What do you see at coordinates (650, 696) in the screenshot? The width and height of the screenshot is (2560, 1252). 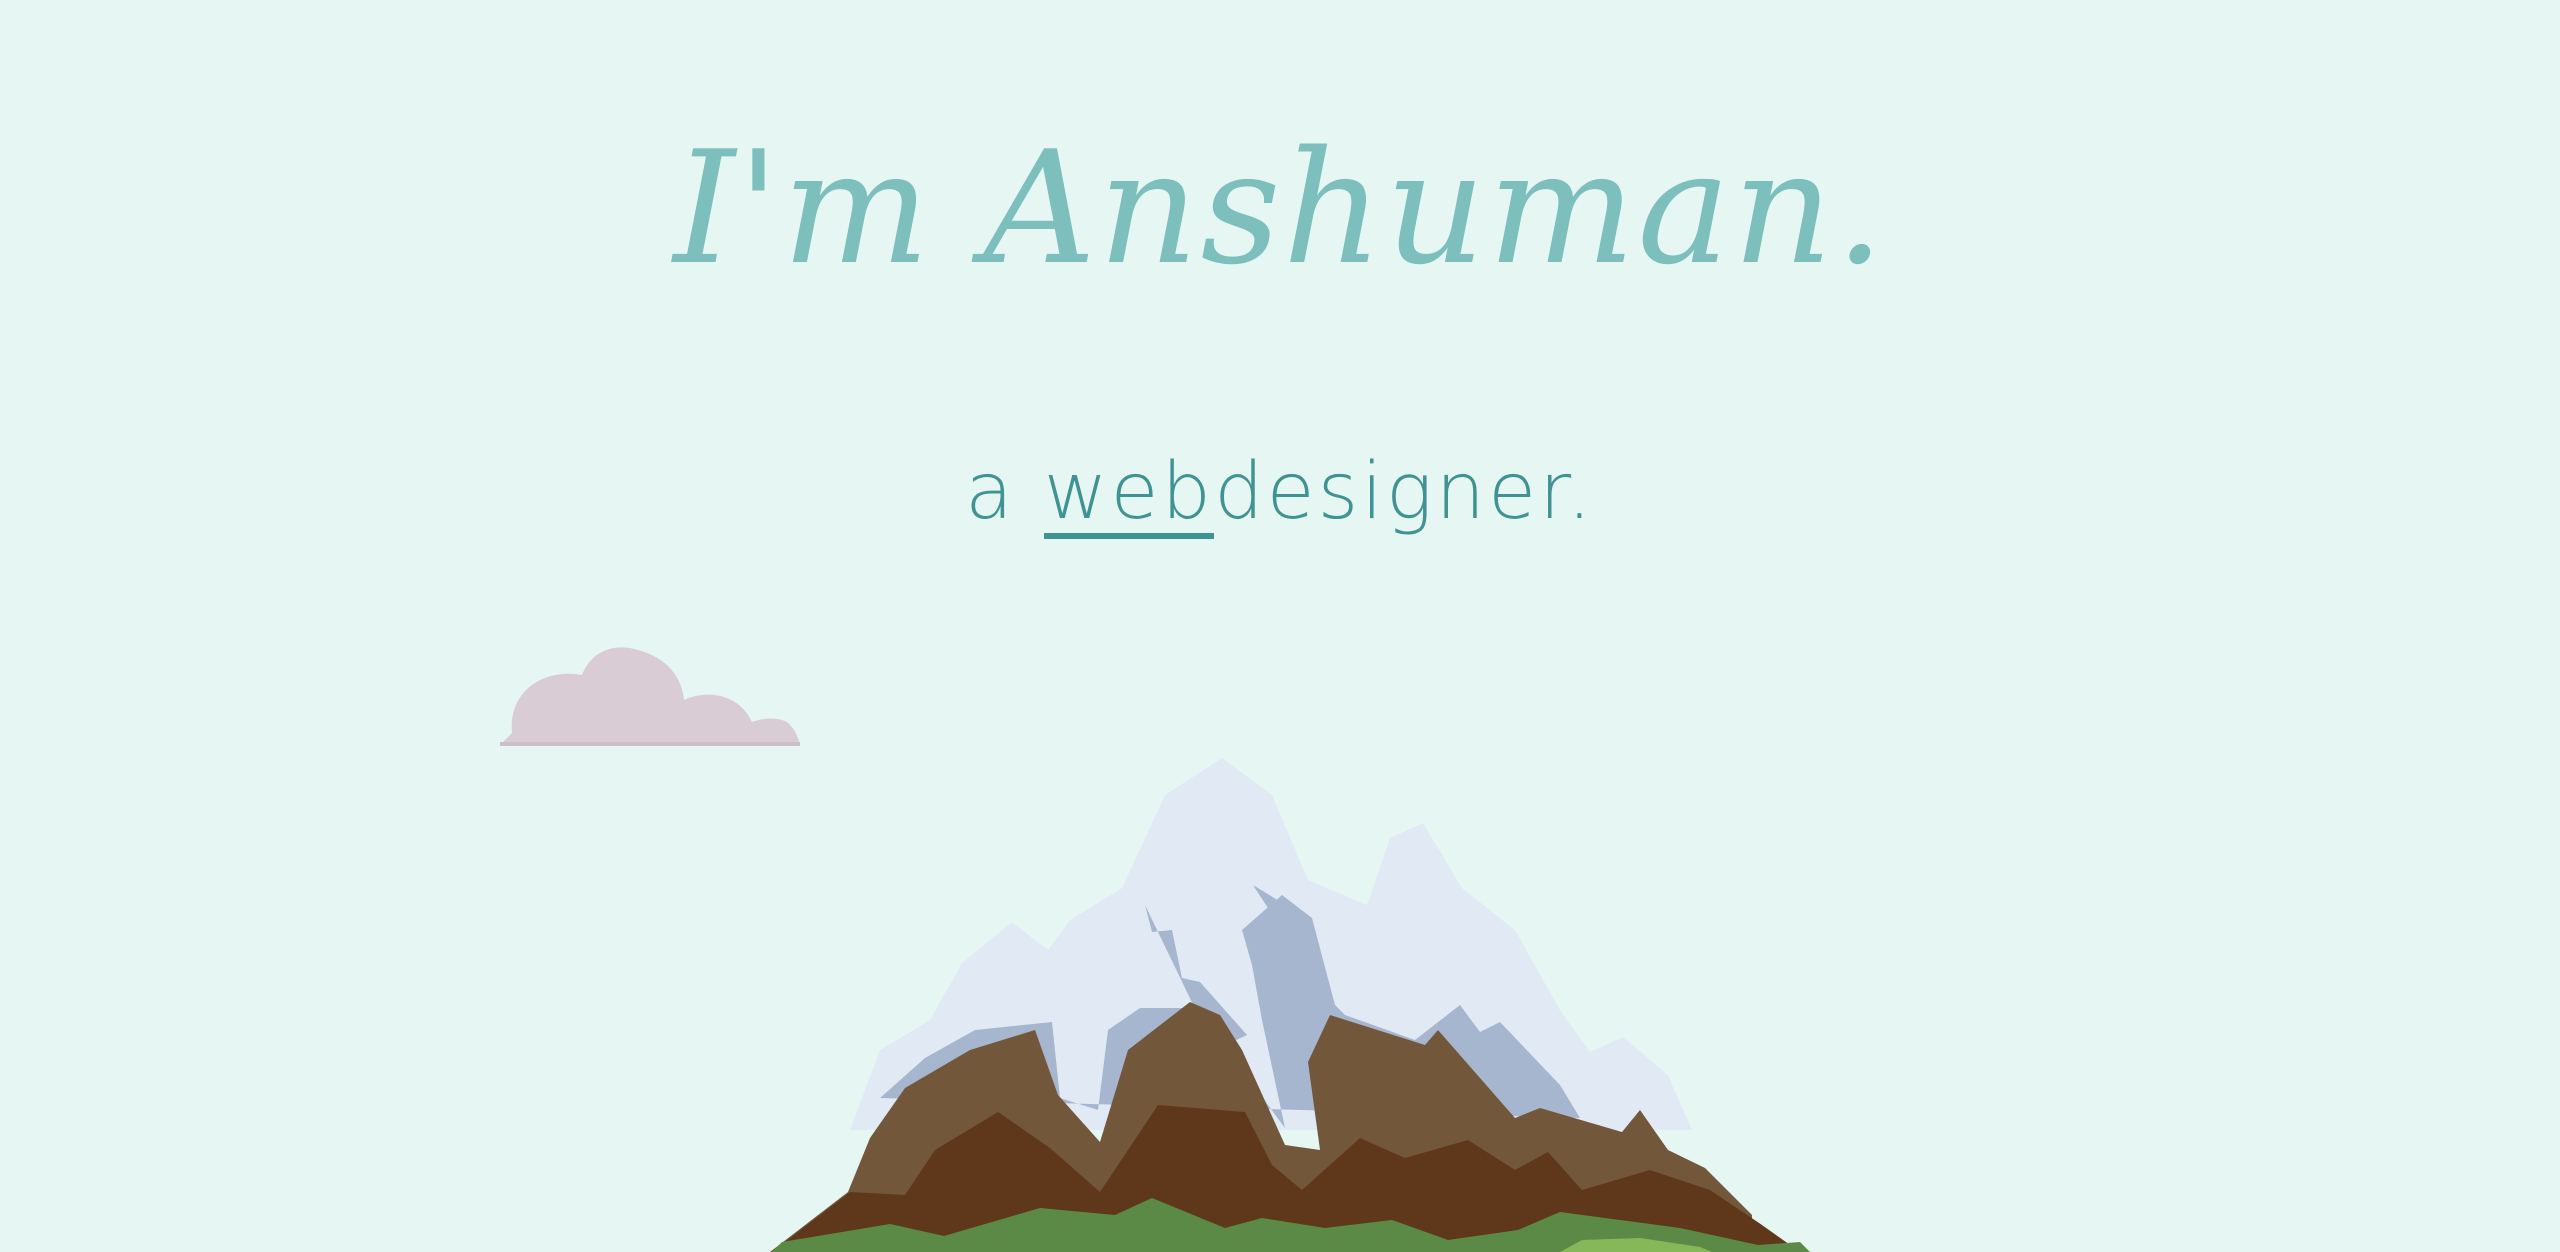 I see `cloud-icon` at bounding box center [650, 696].